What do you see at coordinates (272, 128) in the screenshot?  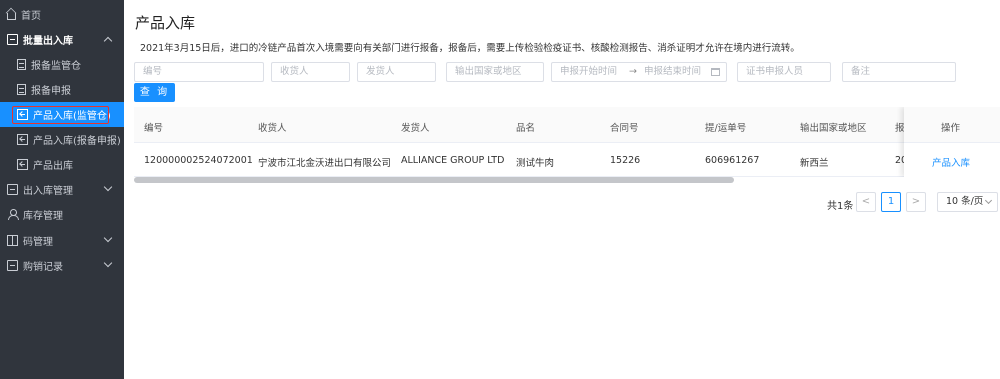 I see `column-header: 收货人` at bounding box center [272, 128].